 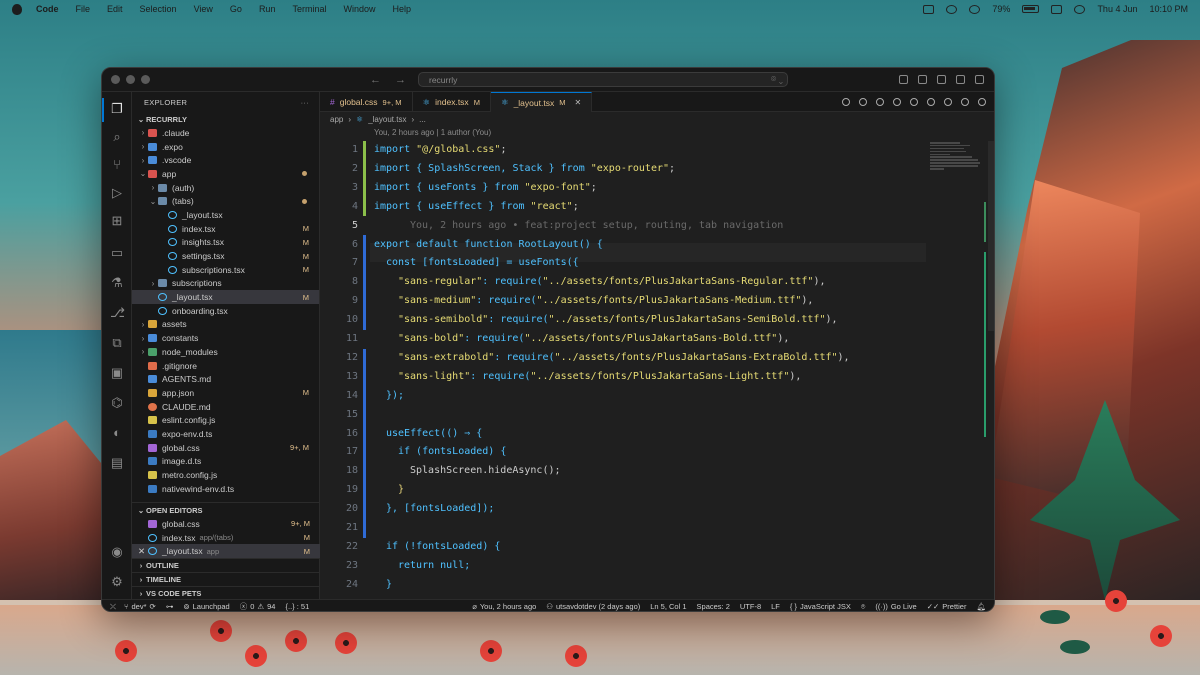 I want to click on tab-layout-tsx: ⚛ _layout.tsx M ✕, so click(x=541, y=102).